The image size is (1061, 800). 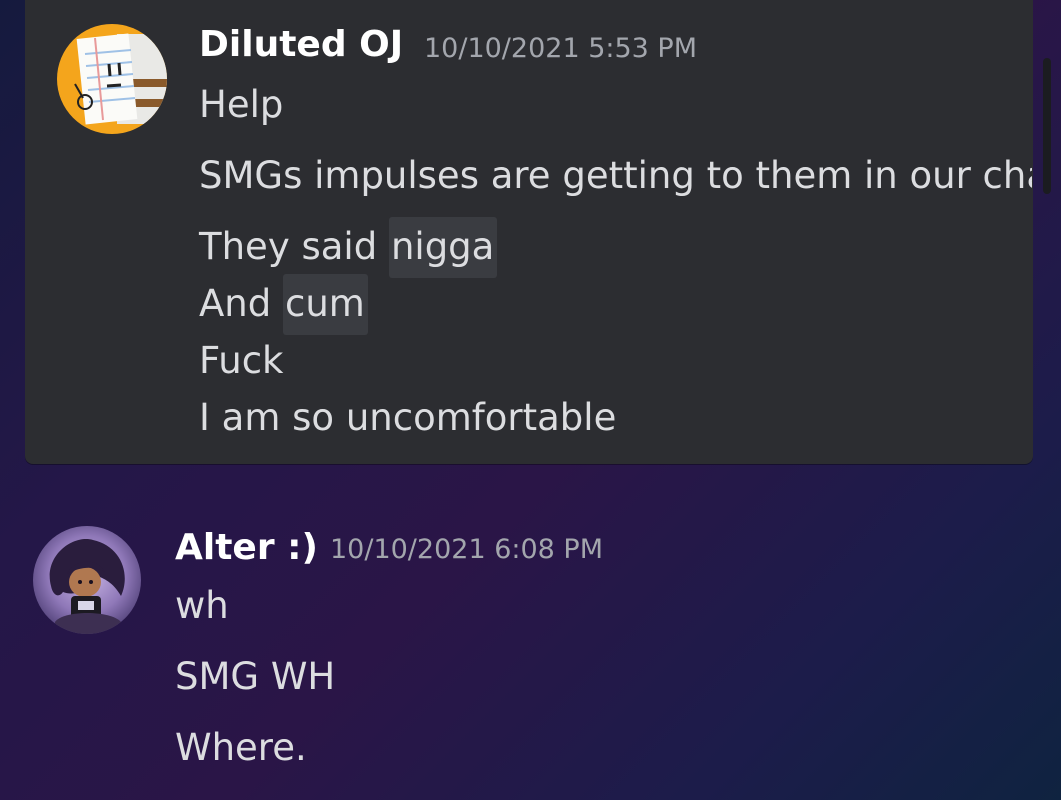 I want to click on message-line: They said nigga, so click(x=348, y=247).